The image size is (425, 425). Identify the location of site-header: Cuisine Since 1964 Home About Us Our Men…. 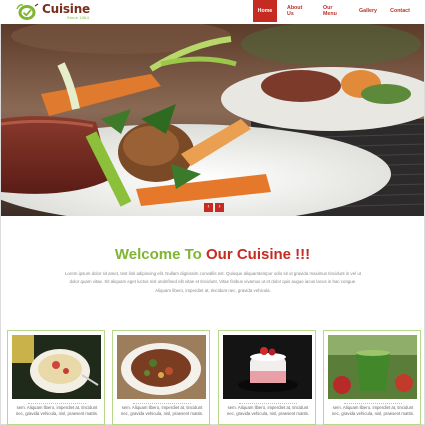
(212, 12).